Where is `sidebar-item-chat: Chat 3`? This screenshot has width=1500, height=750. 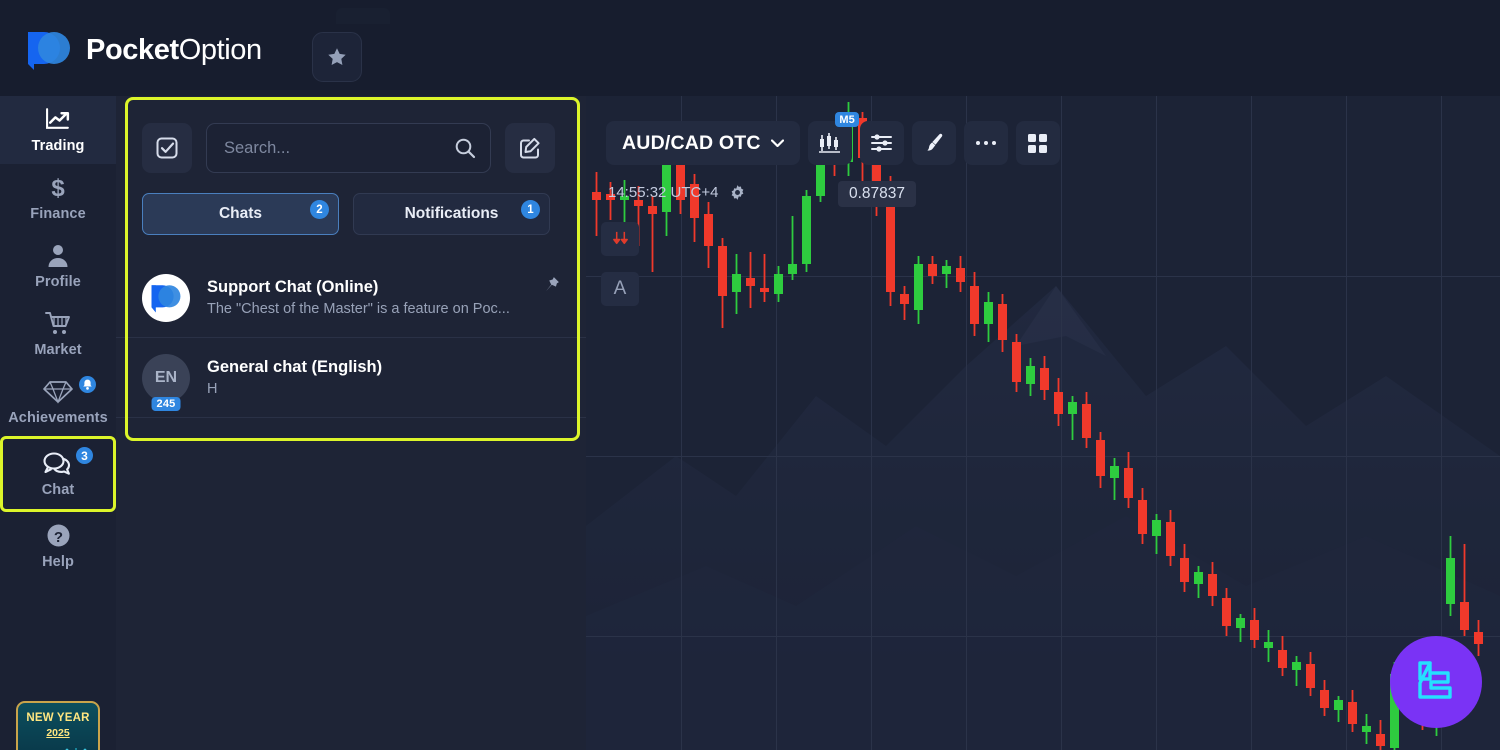 sidebar-item-chat: Chat 3 is located at coordinates (58, 474).